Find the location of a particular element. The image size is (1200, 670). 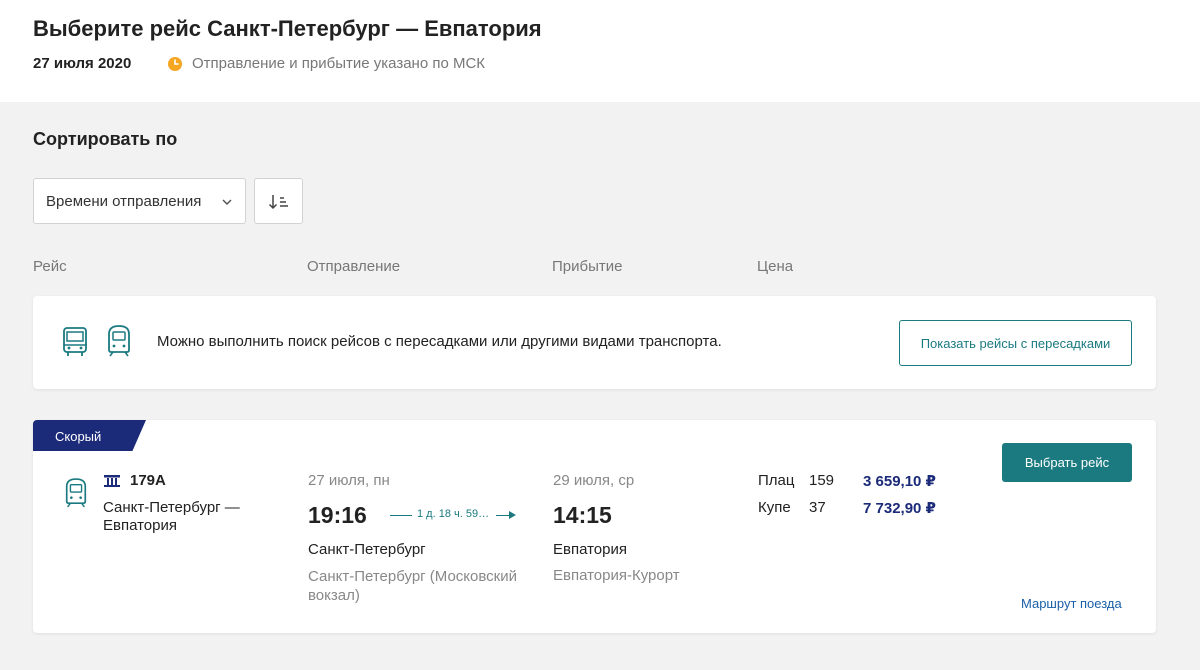

train-route-name: Санкт-Петербург — Евпатория is located at coordinates (171, 516).